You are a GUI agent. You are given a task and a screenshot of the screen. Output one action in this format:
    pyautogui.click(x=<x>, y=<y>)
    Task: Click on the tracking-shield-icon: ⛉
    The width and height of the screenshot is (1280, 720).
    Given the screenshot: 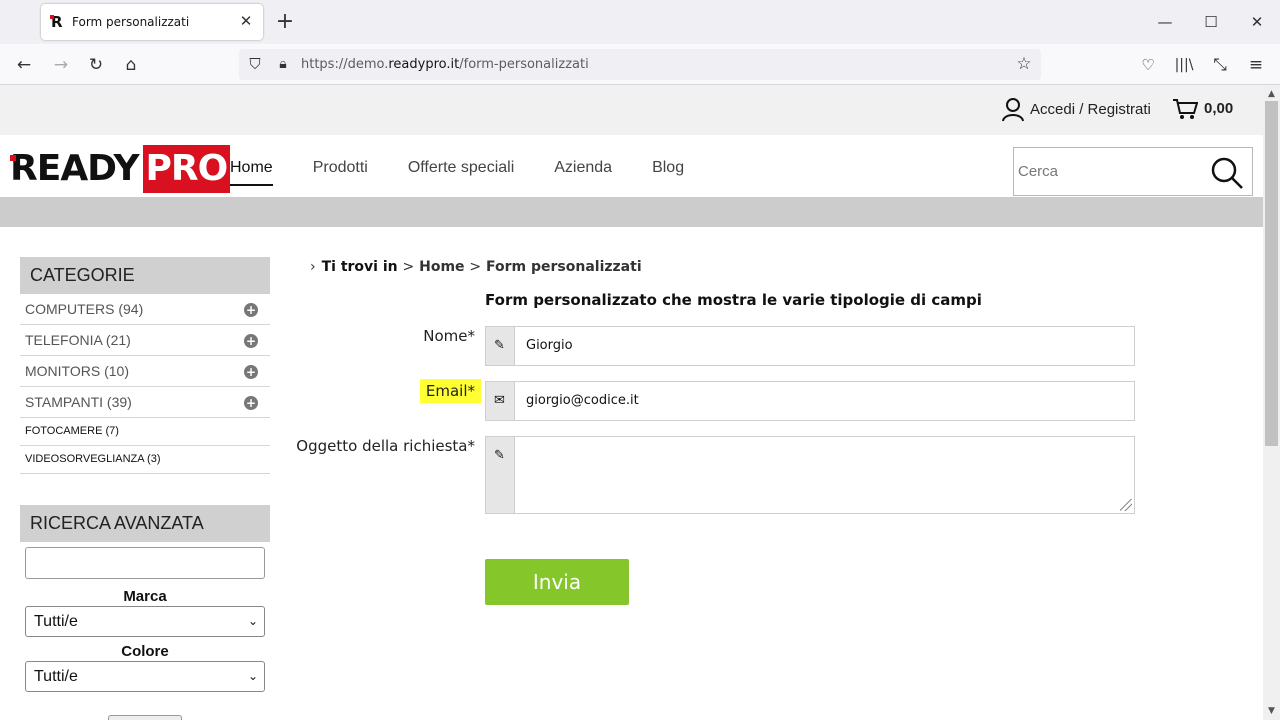 What is the action you would take?
    pyautogui.click(x=255, y=64)
    